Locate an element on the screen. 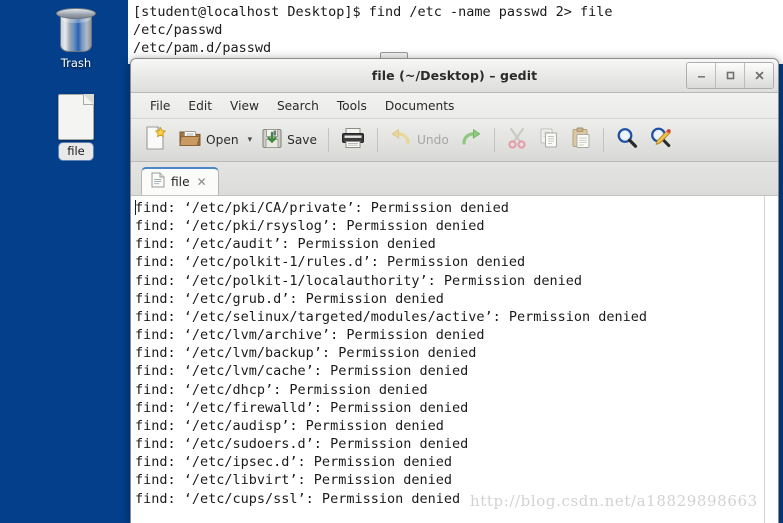 Image resolution: width=783 pixels, height=523 pixels. window-controls is located at coordinates (730, 75).